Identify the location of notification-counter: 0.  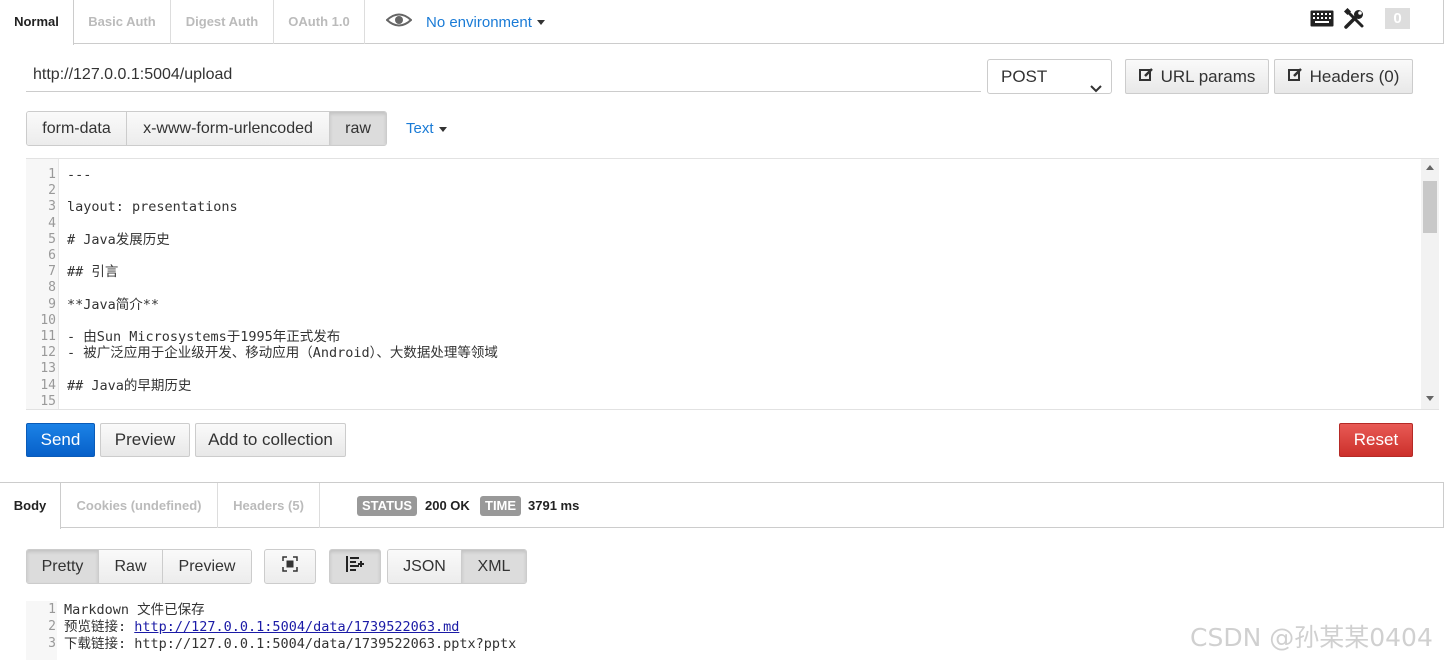
(1397, 18).